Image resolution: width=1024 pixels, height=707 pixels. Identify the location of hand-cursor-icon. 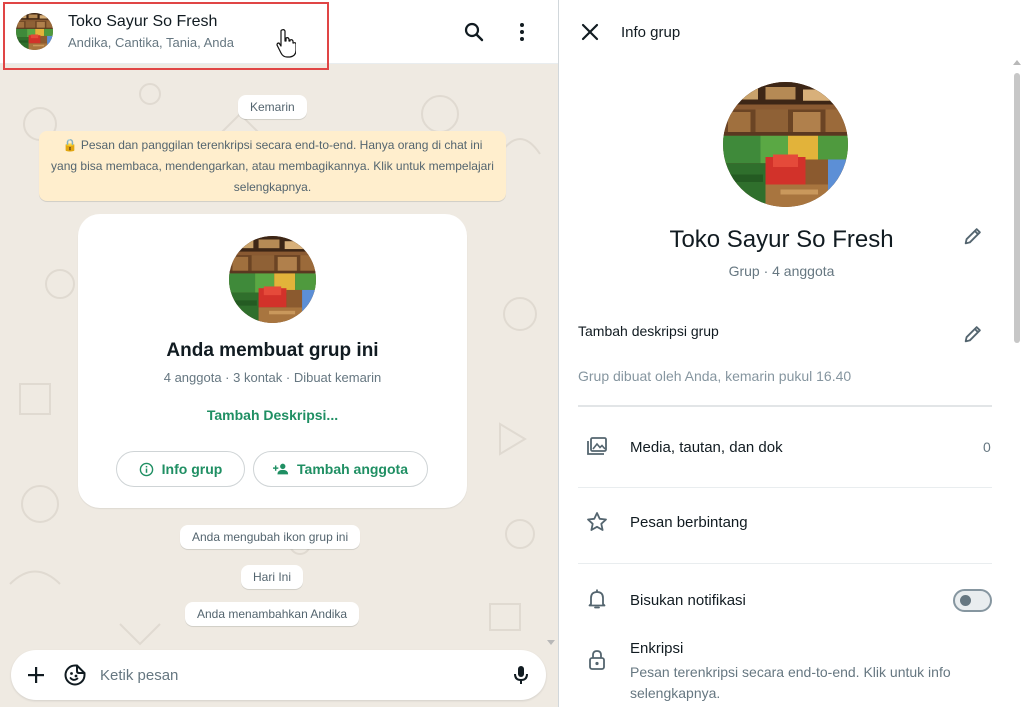
(286, 43).